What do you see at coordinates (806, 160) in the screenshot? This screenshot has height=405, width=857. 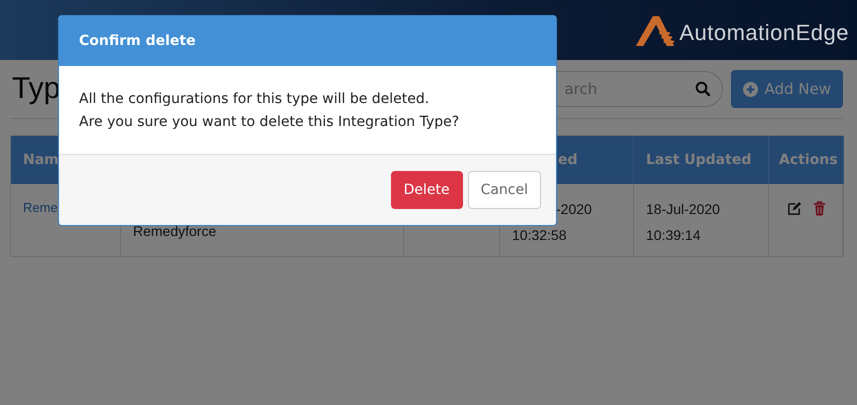 I see `column-header: Actions` at bounding box center [806, 160].